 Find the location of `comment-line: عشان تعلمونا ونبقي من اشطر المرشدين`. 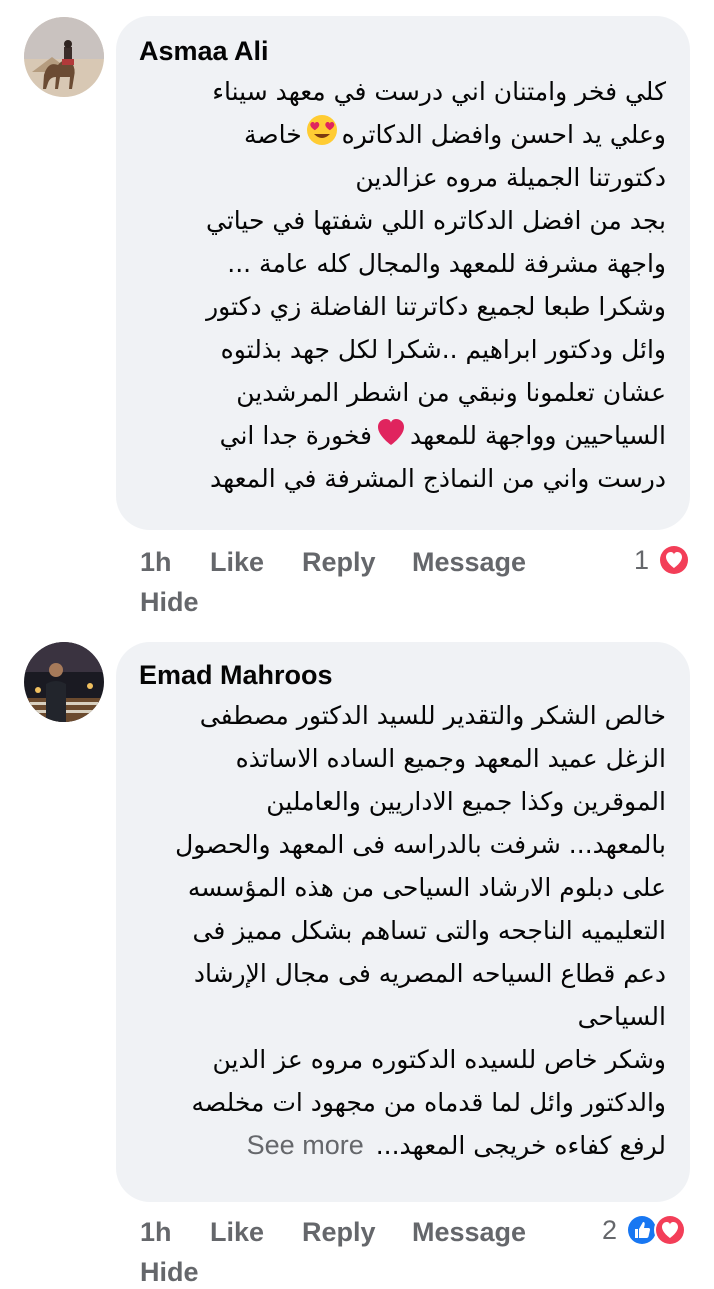

comment-line: عشان تعلمونا ونبقي من اشطر المرشدين is located at coordinates (451, 392).